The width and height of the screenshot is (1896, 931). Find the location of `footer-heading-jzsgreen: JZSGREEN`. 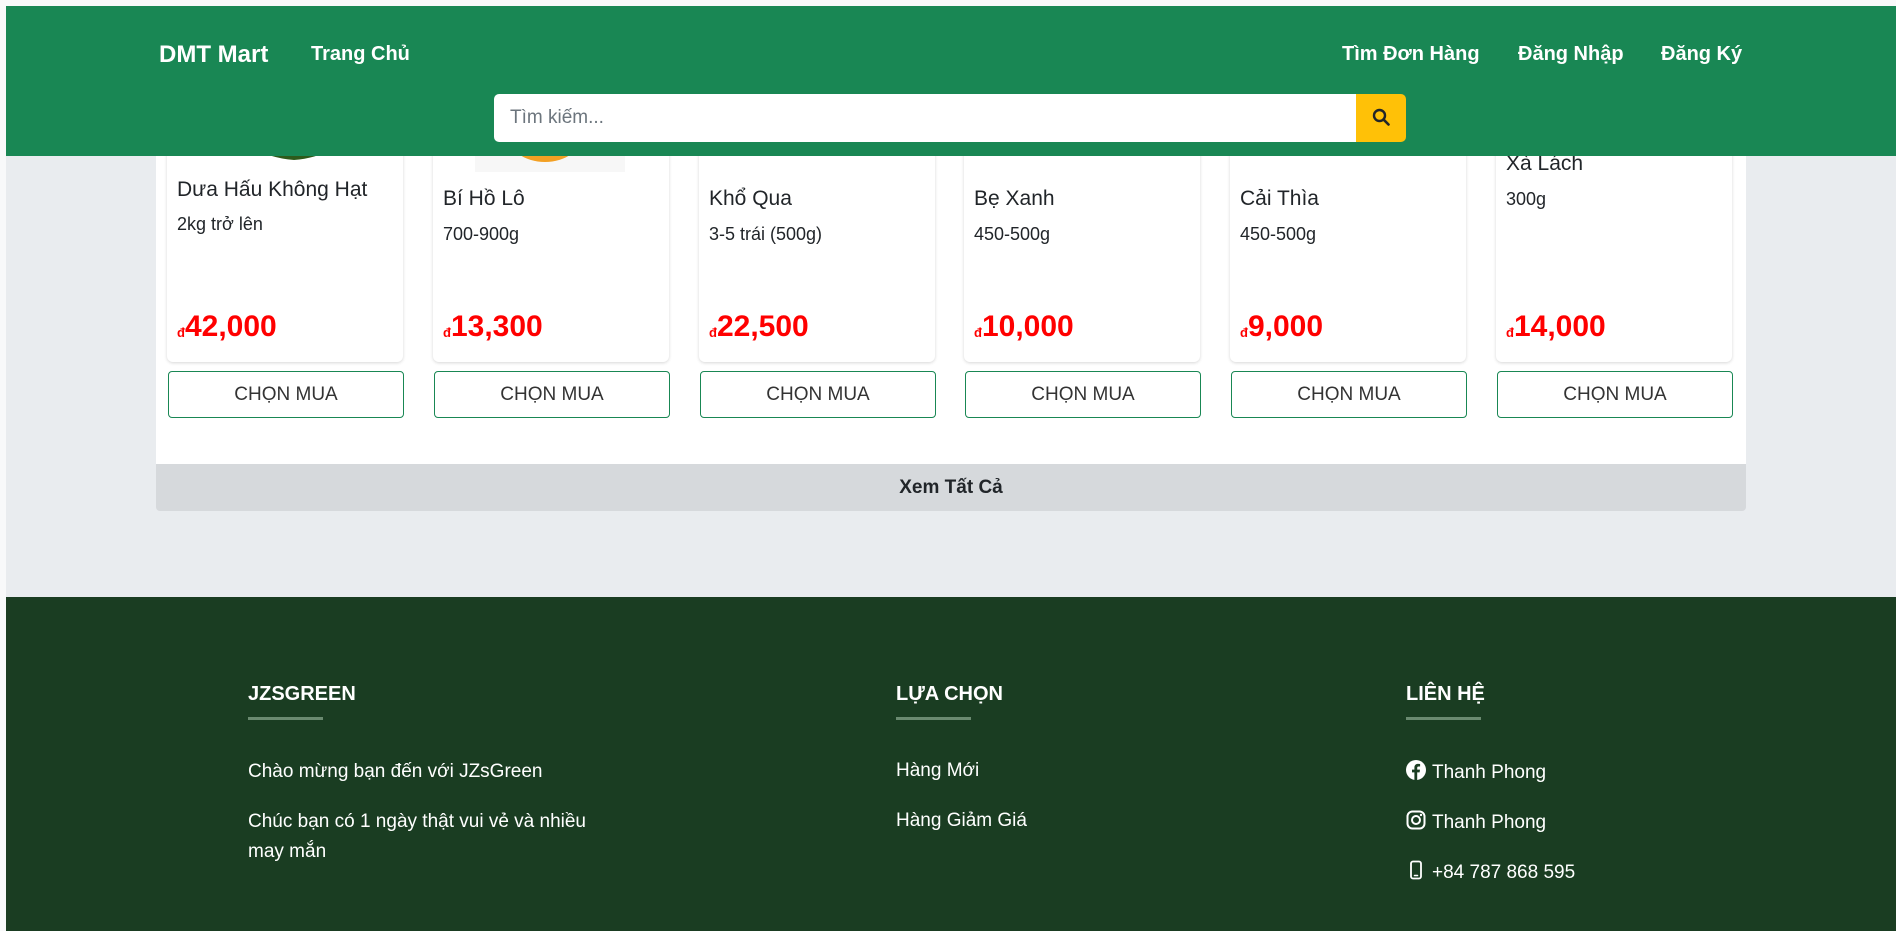

footer-heading-jzsgreen: JZSGREEN is located at coordinates (302, 694).